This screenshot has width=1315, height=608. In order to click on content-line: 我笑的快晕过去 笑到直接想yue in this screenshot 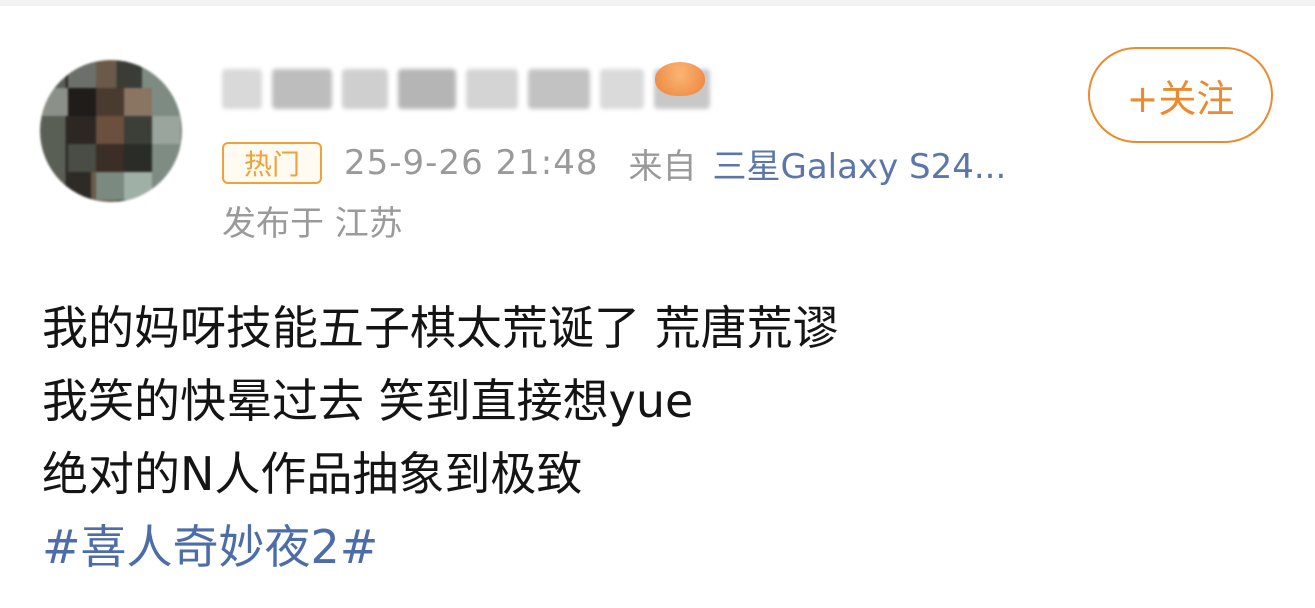, I will do `click(368, 401)`.